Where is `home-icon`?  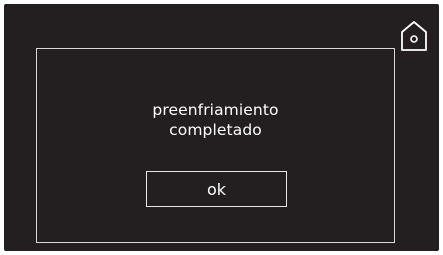 home-icon is located at coordinates (414, 36).